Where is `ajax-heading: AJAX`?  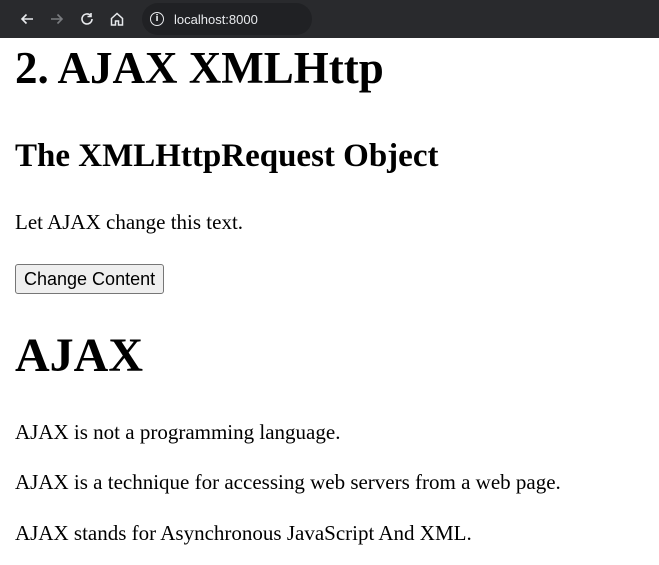 ajax-heading: AJAX is located at coordinates (79, 355).